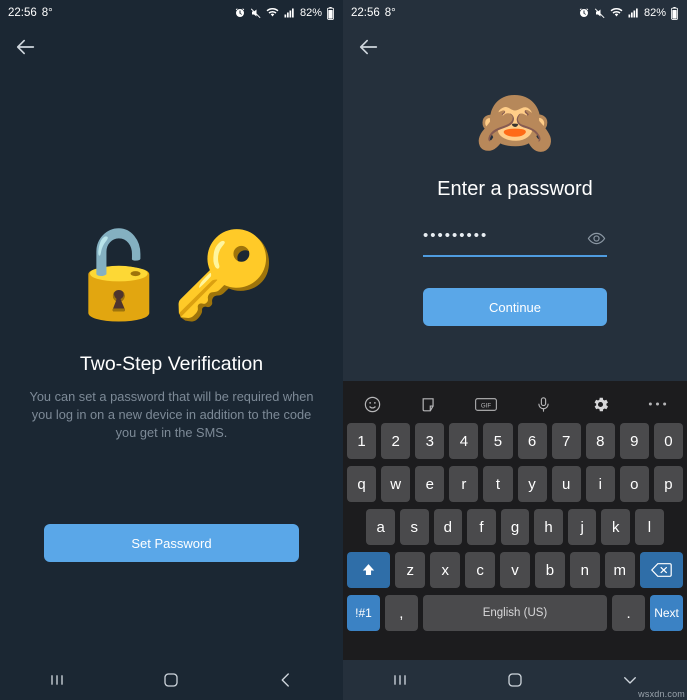  I want to click on status-time: 22:56, so click(22, 13).